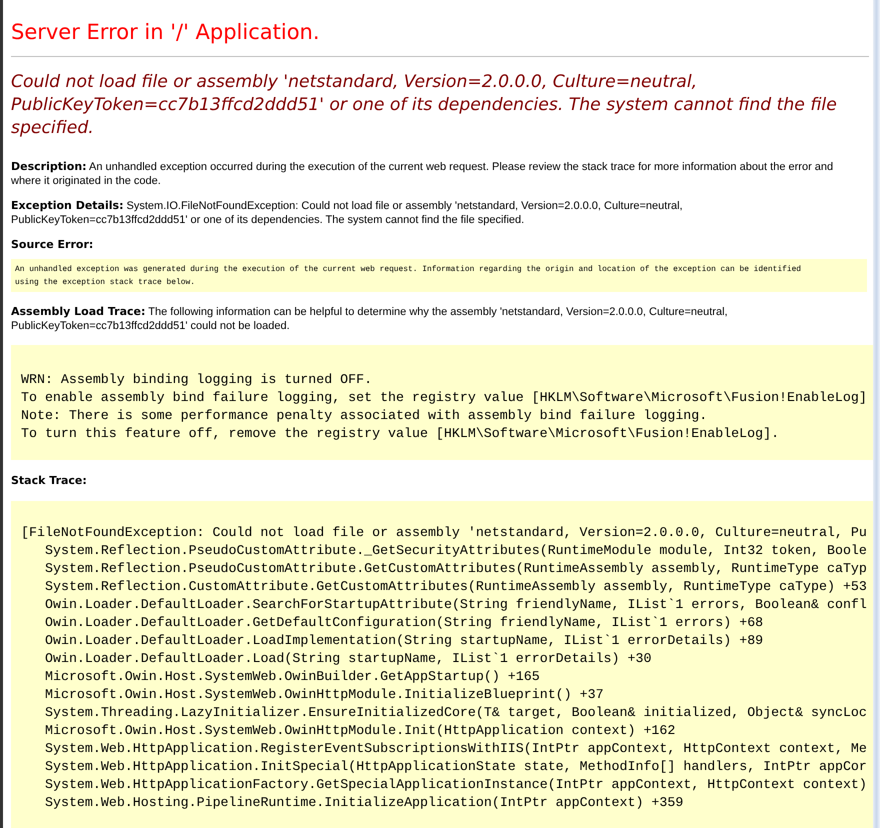 This screenshot has width=880, height=828. What do you see at coordinates (447, 803) in the screenshot?
I see `stack-frame: System.Web.Hosting.PipelineRuntime.InitializeApplication(IntPtr appContext) +359` at bounding box center [447, 803].